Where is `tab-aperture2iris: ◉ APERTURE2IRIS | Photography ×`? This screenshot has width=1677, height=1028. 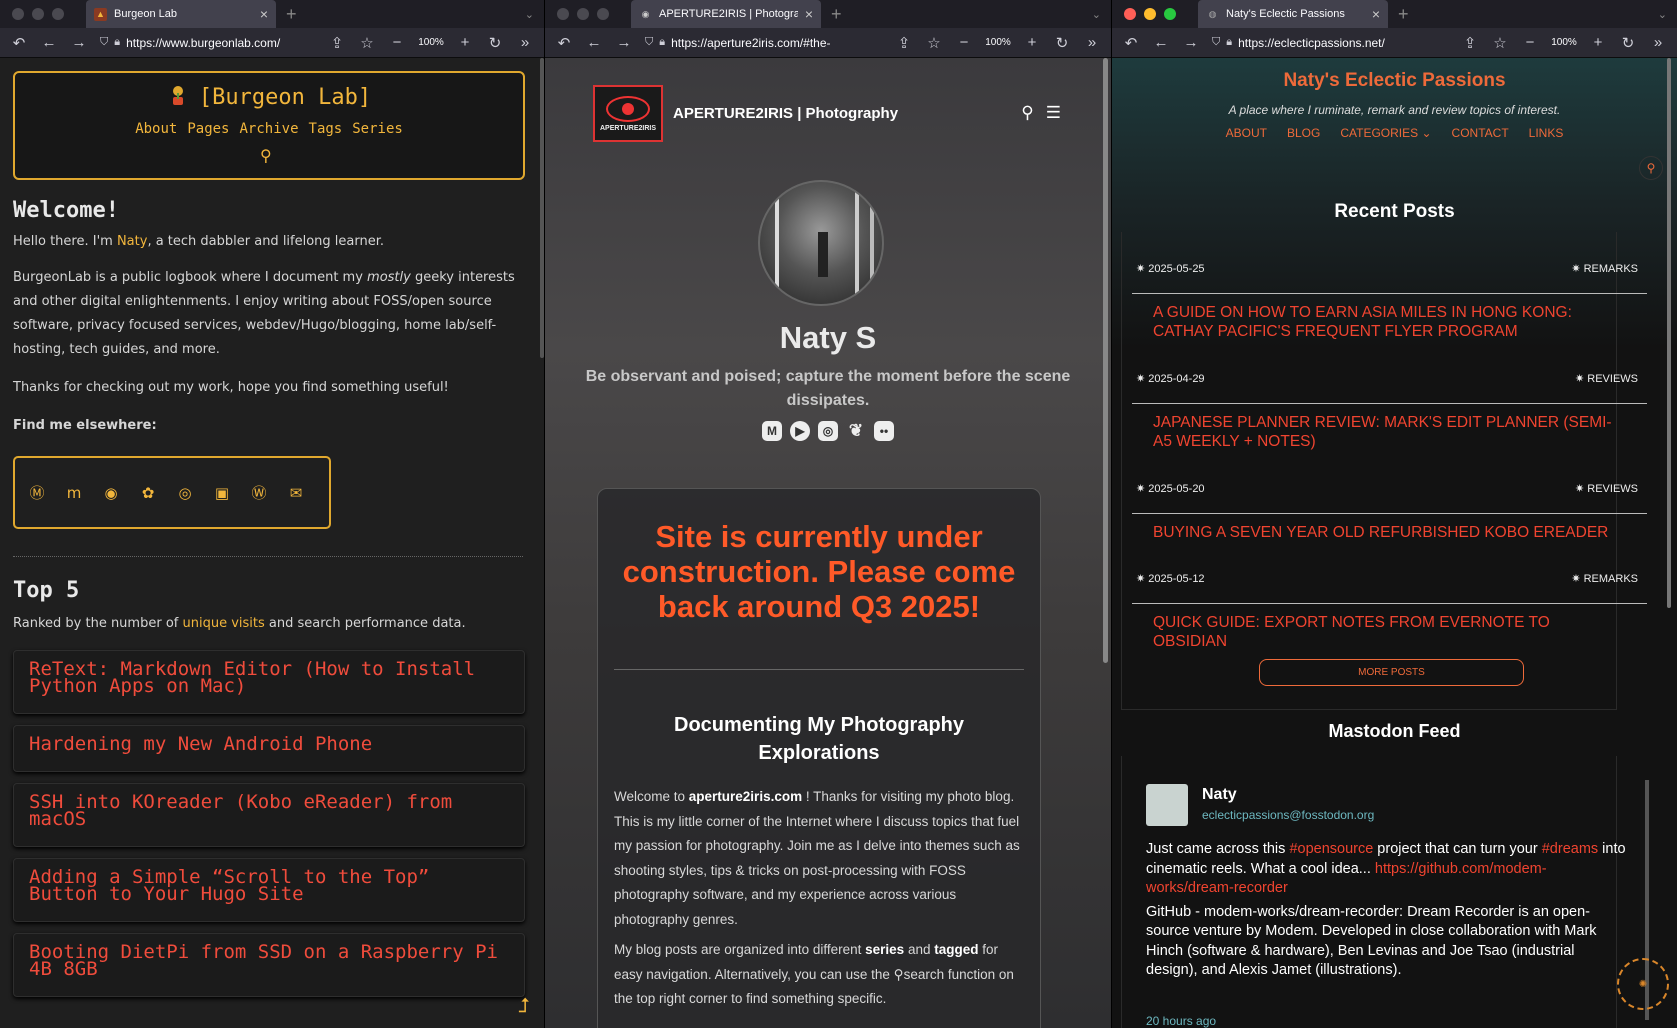 tab-aperture2iris: ◉ APERTURE2IRIS | Photography × is located at coordinates (726, 14).